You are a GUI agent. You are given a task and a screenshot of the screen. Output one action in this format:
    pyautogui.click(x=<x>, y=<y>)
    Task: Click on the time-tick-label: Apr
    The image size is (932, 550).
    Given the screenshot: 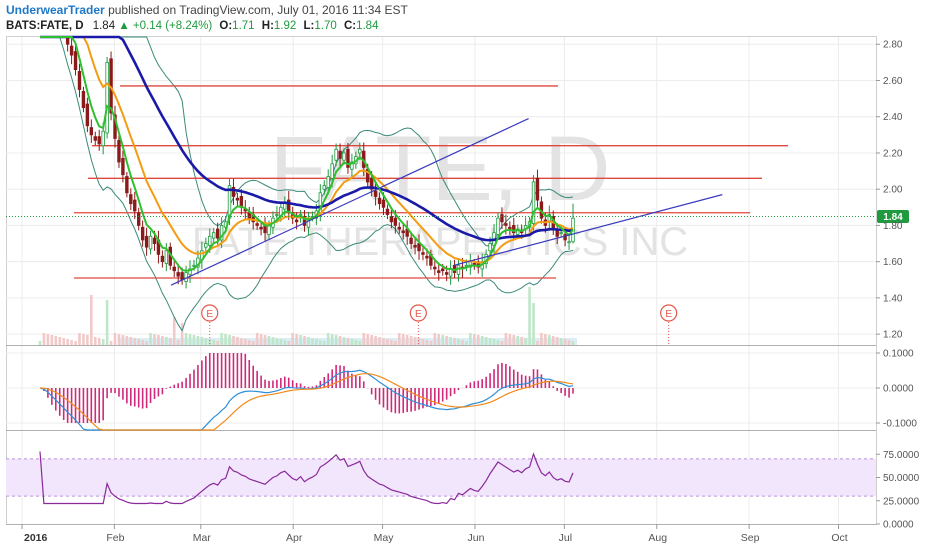 What is the action you would take?
    pyautogui.click(x=294, y=538)
    